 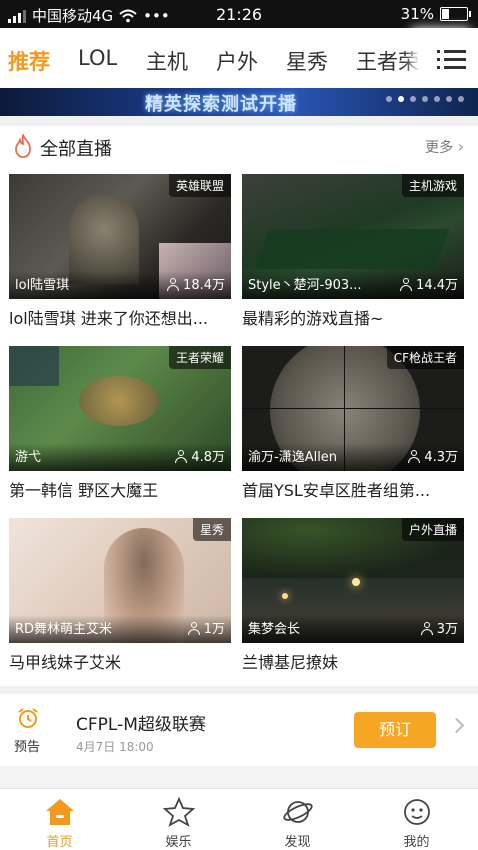 I want to click on promo-banner: 精英探索测试开播, so click(x=239, y=102).